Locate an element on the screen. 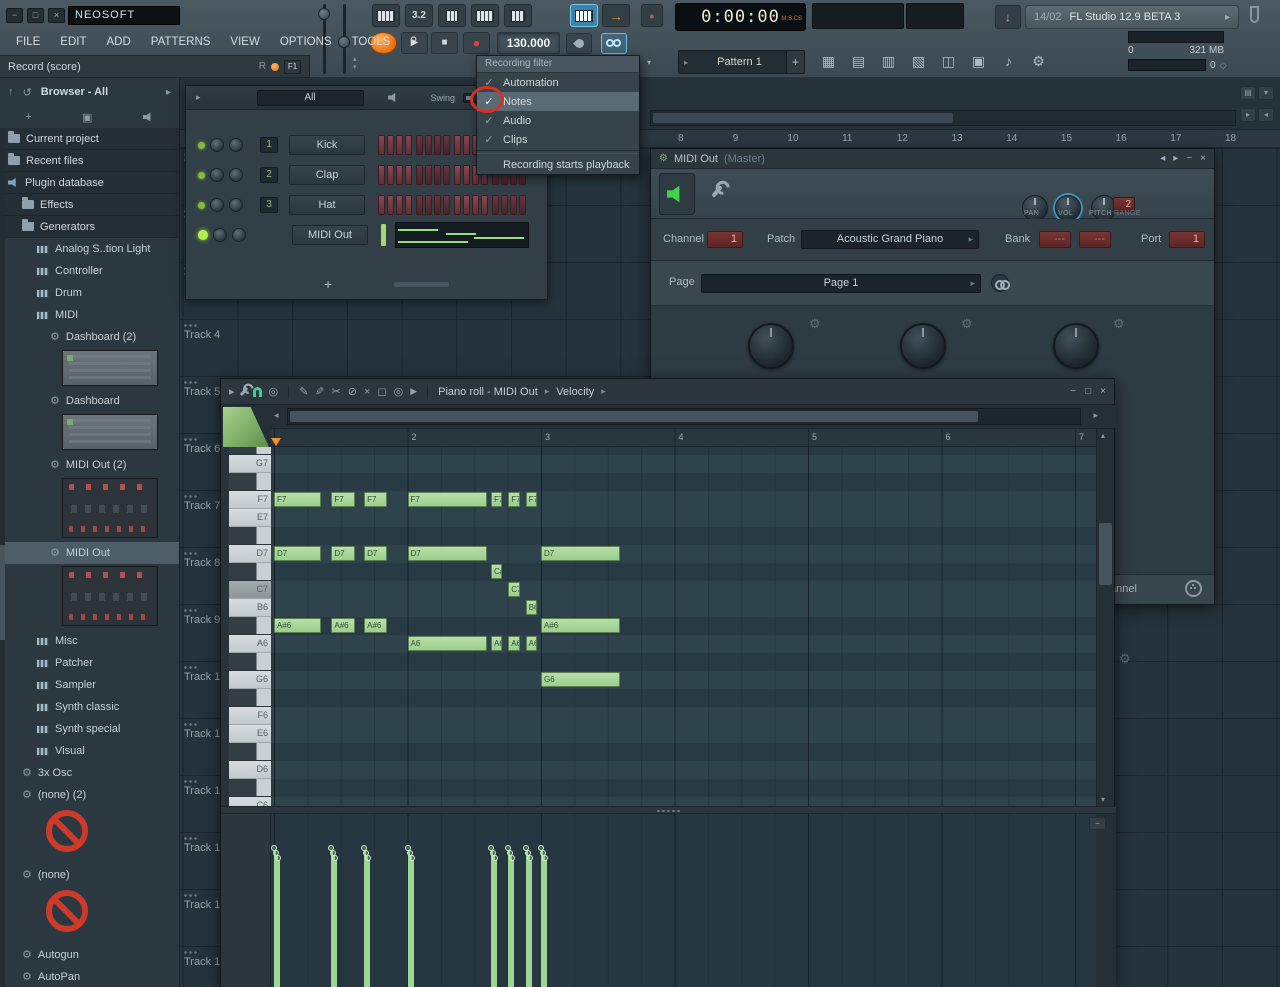 The image size is (1280, 987). paint-icon is located at coordinates (319, 391).